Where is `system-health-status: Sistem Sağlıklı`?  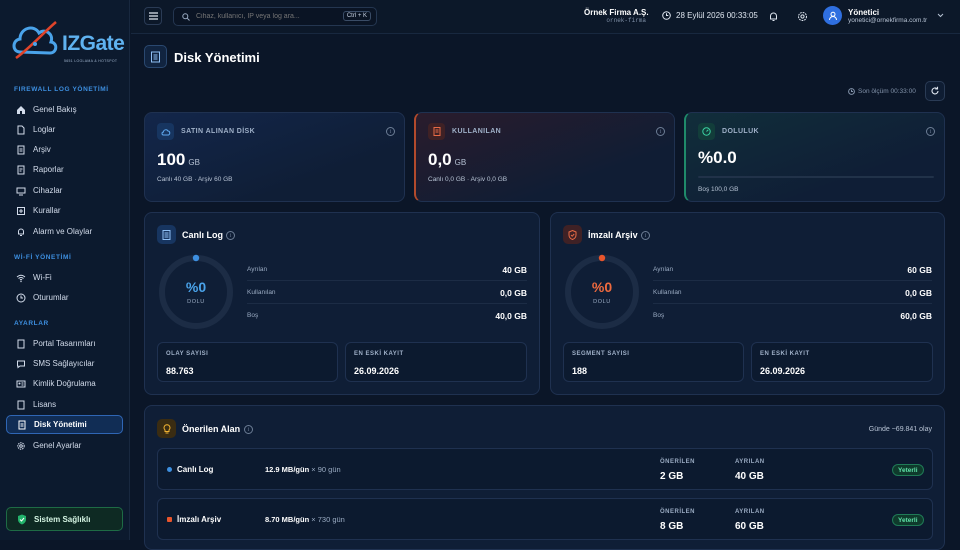
system-health-status: Sistem Sağlıklı is located at coordinates (64, 519).